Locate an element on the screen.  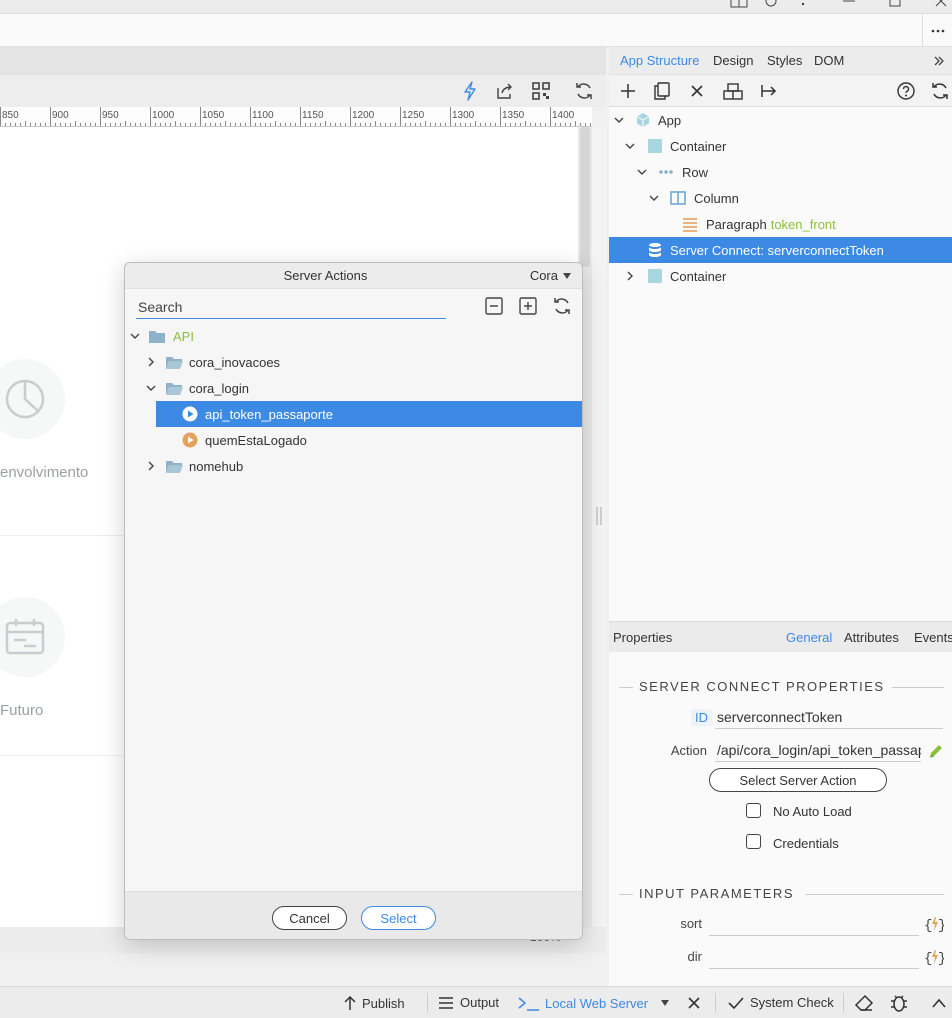
action-value: /api/cora_login/api_token_passaporte is located at coordinates (819, 749).